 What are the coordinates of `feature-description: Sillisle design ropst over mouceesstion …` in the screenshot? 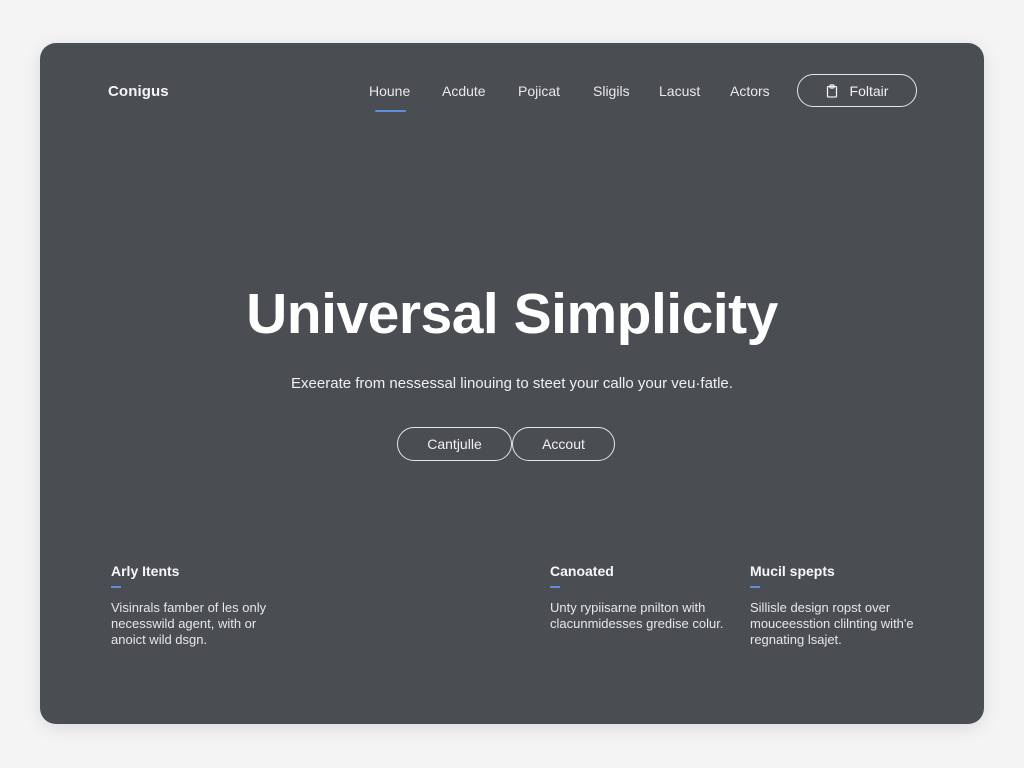 It's located at (832, 623).